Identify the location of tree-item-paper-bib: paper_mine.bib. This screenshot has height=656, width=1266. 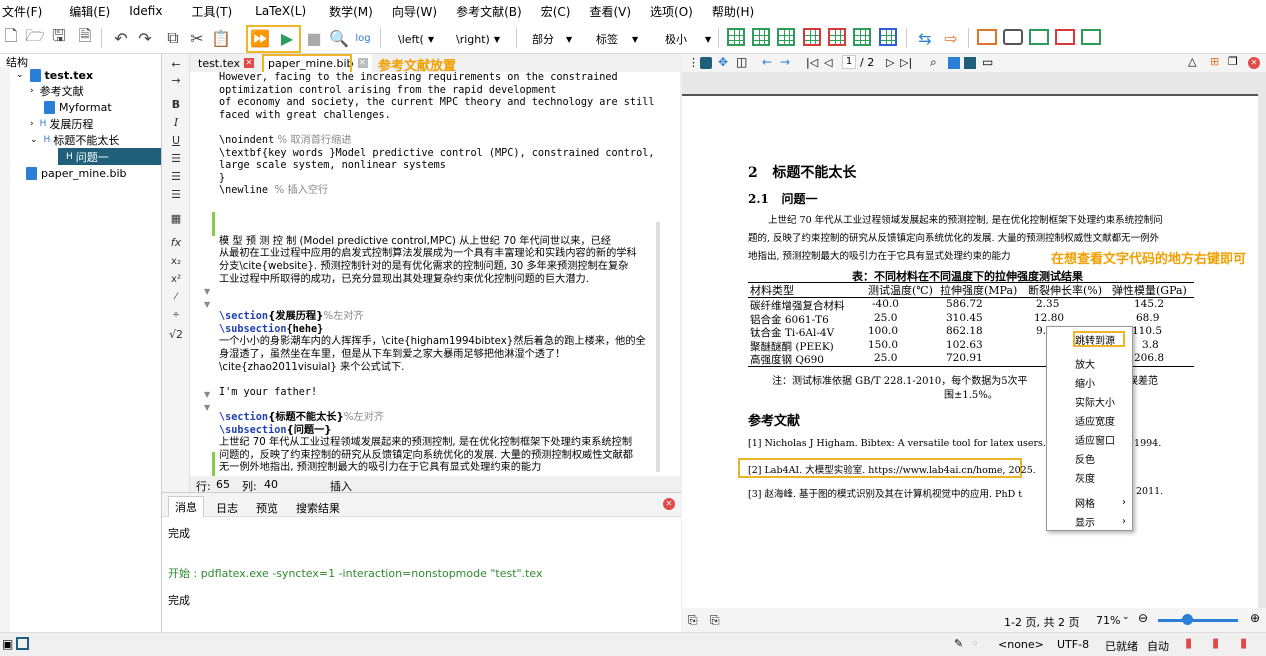
(76, 173).